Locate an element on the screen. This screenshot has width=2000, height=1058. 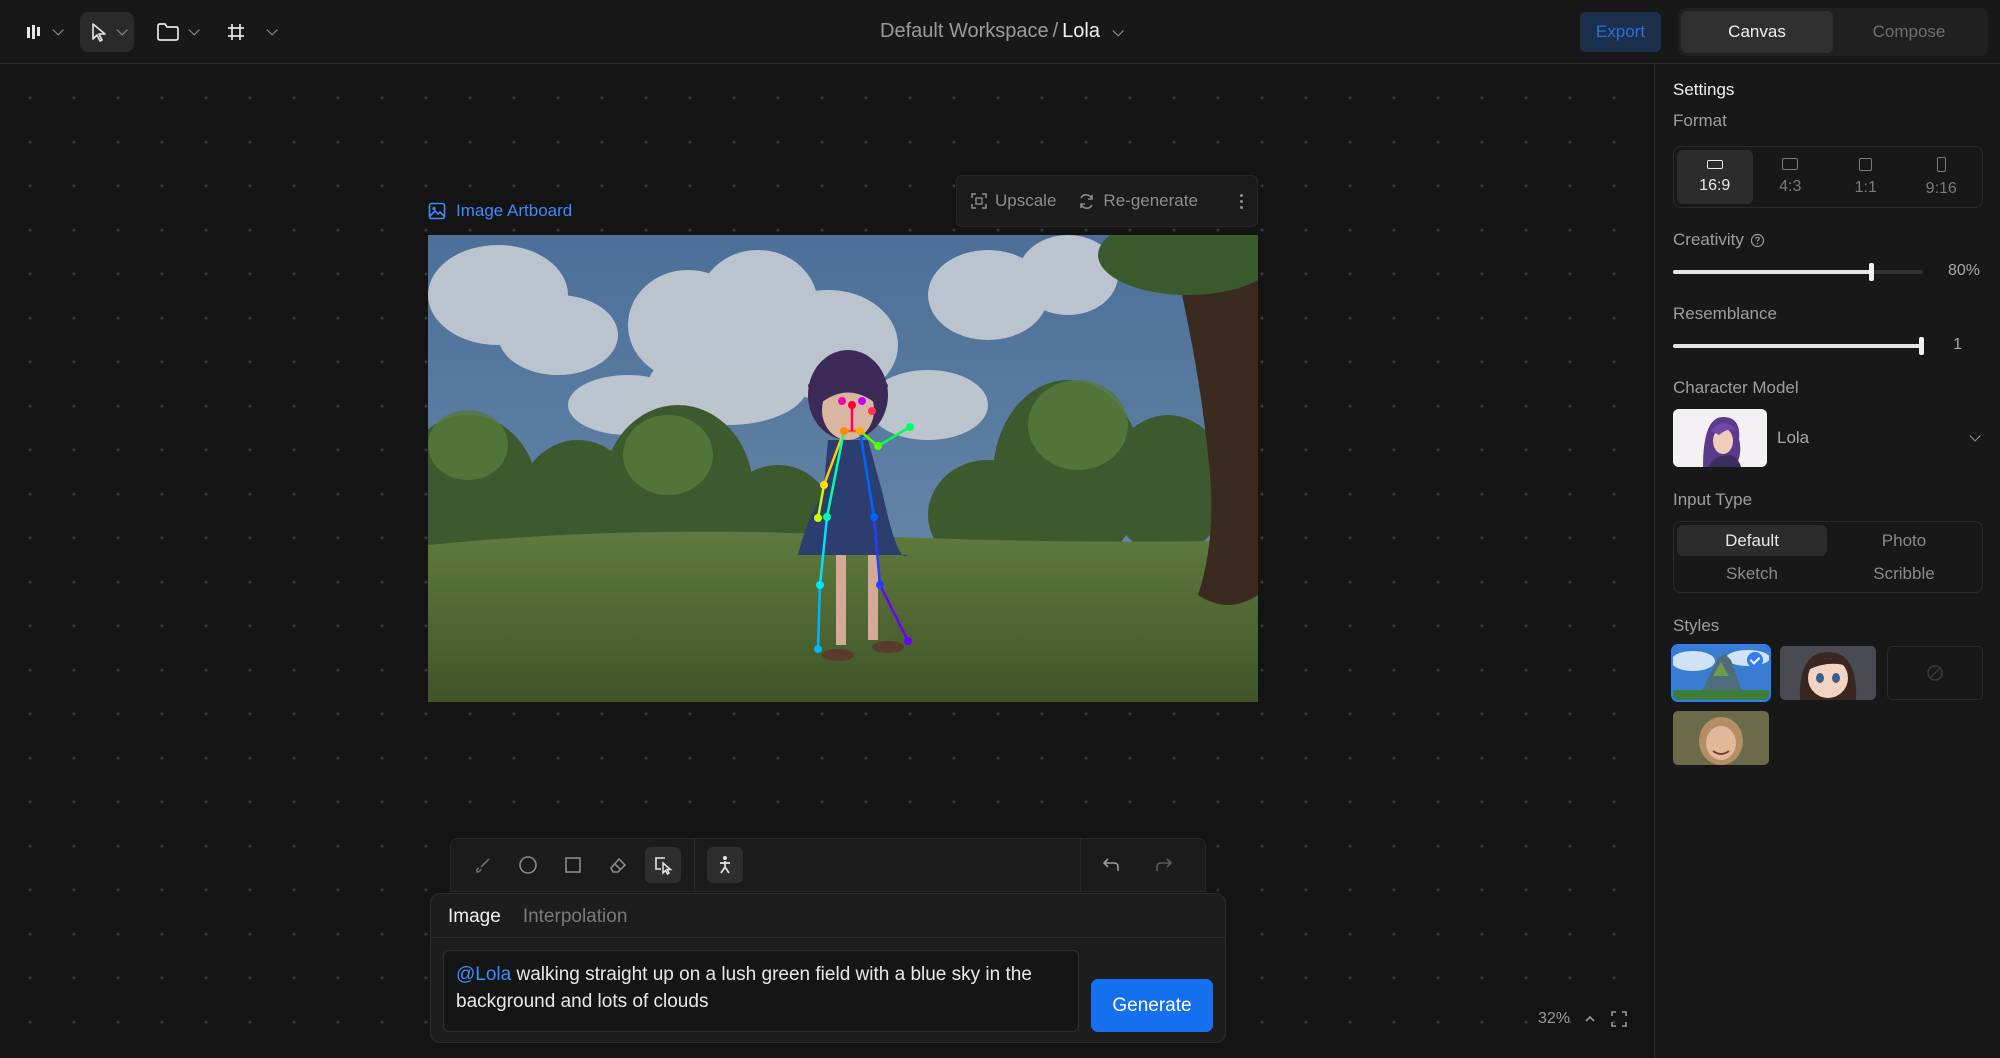
resemblance-slider-fill is located at coordinates (1798, 346).